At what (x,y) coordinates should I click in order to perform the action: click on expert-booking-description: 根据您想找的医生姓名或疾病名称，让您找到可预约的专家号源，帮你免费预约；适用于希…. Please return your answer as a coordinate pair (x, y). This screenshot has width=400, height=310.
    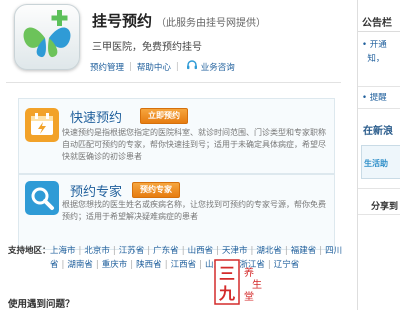
    Looking at the image, I should click on (194, 210).